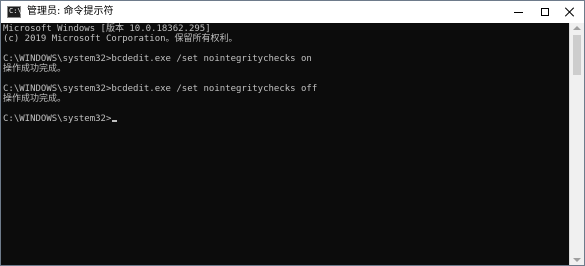  I want to click on maximize-icon, so click(545, 12).